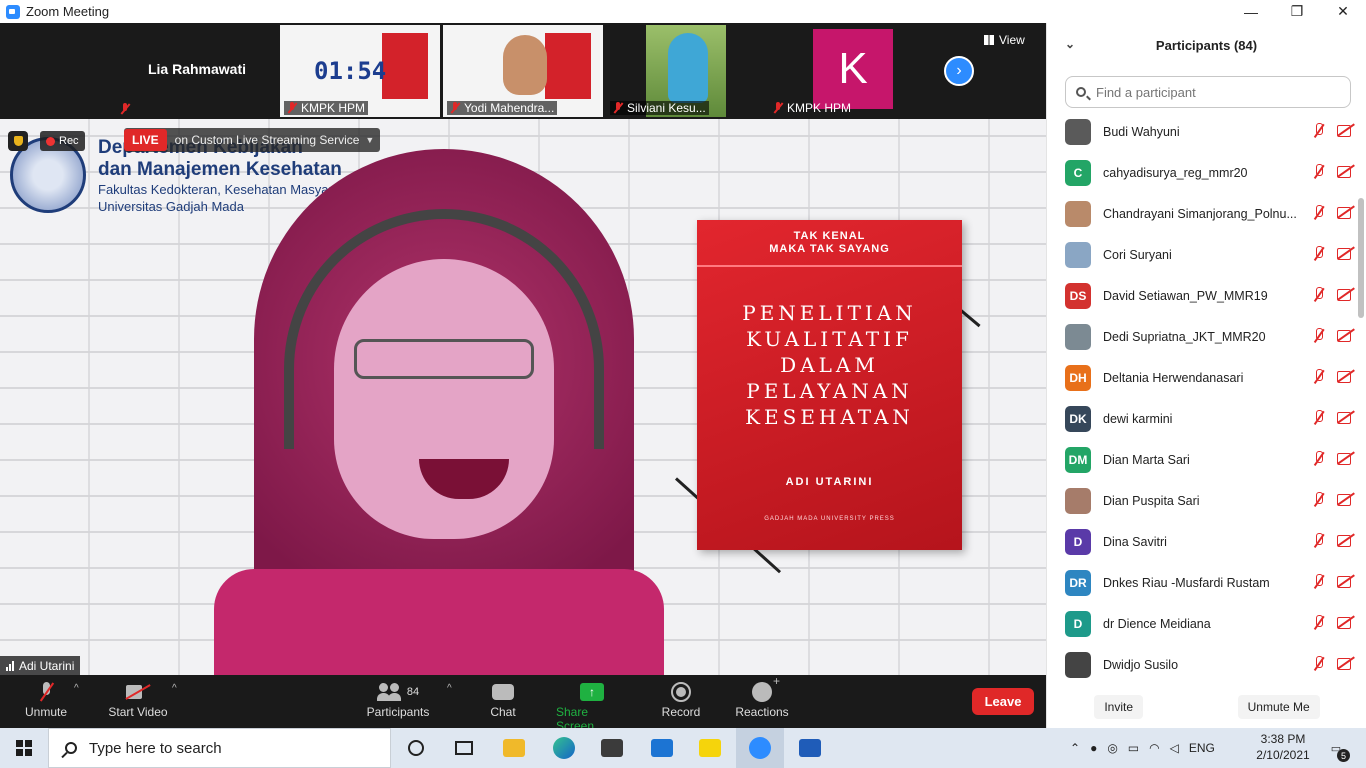 This screenshot has height=768, width=1366. What do you see at coordinates (810, 748) in the screenshot?
I see `taskbar-word` at bounding box center [810, 748].